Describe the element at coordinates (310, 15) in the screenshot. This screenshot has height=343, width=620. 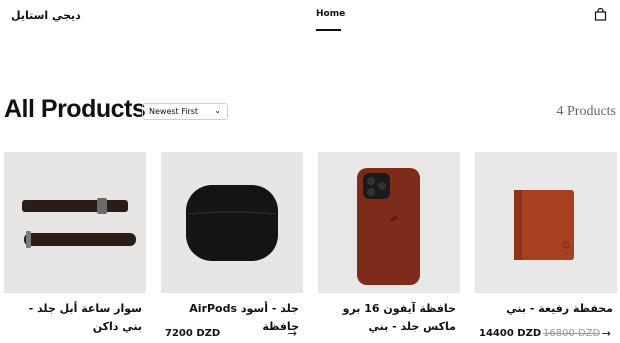
I see `site-header: ديجي استايل Home` at that location.